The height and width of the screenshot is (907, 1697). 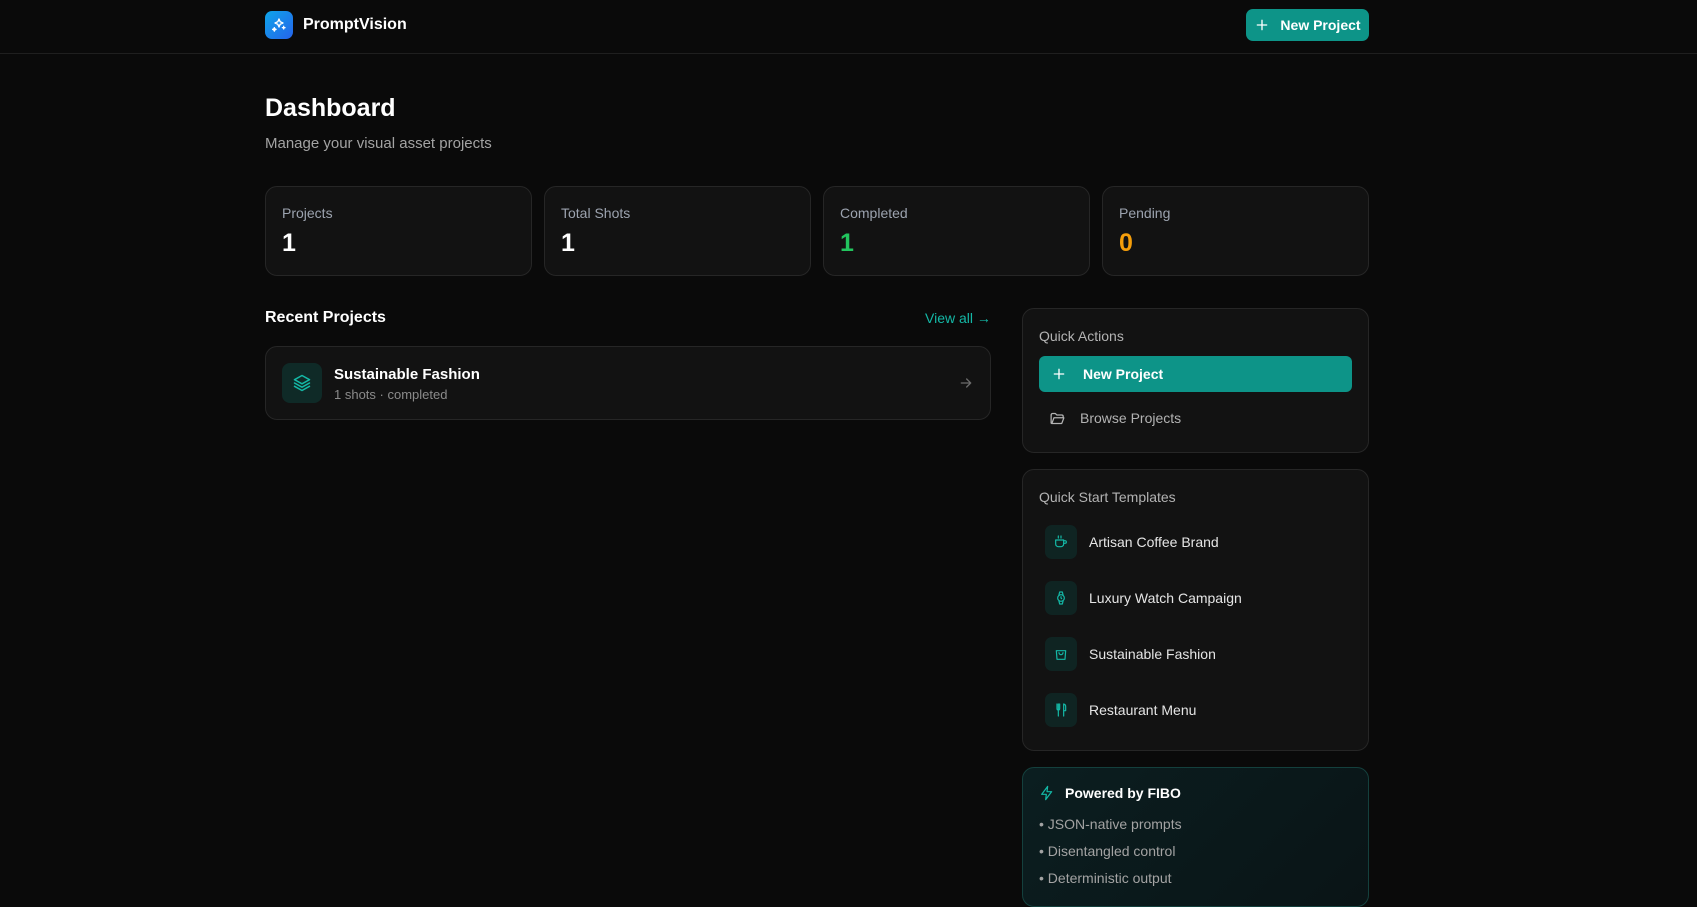 What do you see at coordinates (1110, 824) in the screenshot?
I see `fibo-feature: • JSON-native prompts` at bounding box center [1110, 824].